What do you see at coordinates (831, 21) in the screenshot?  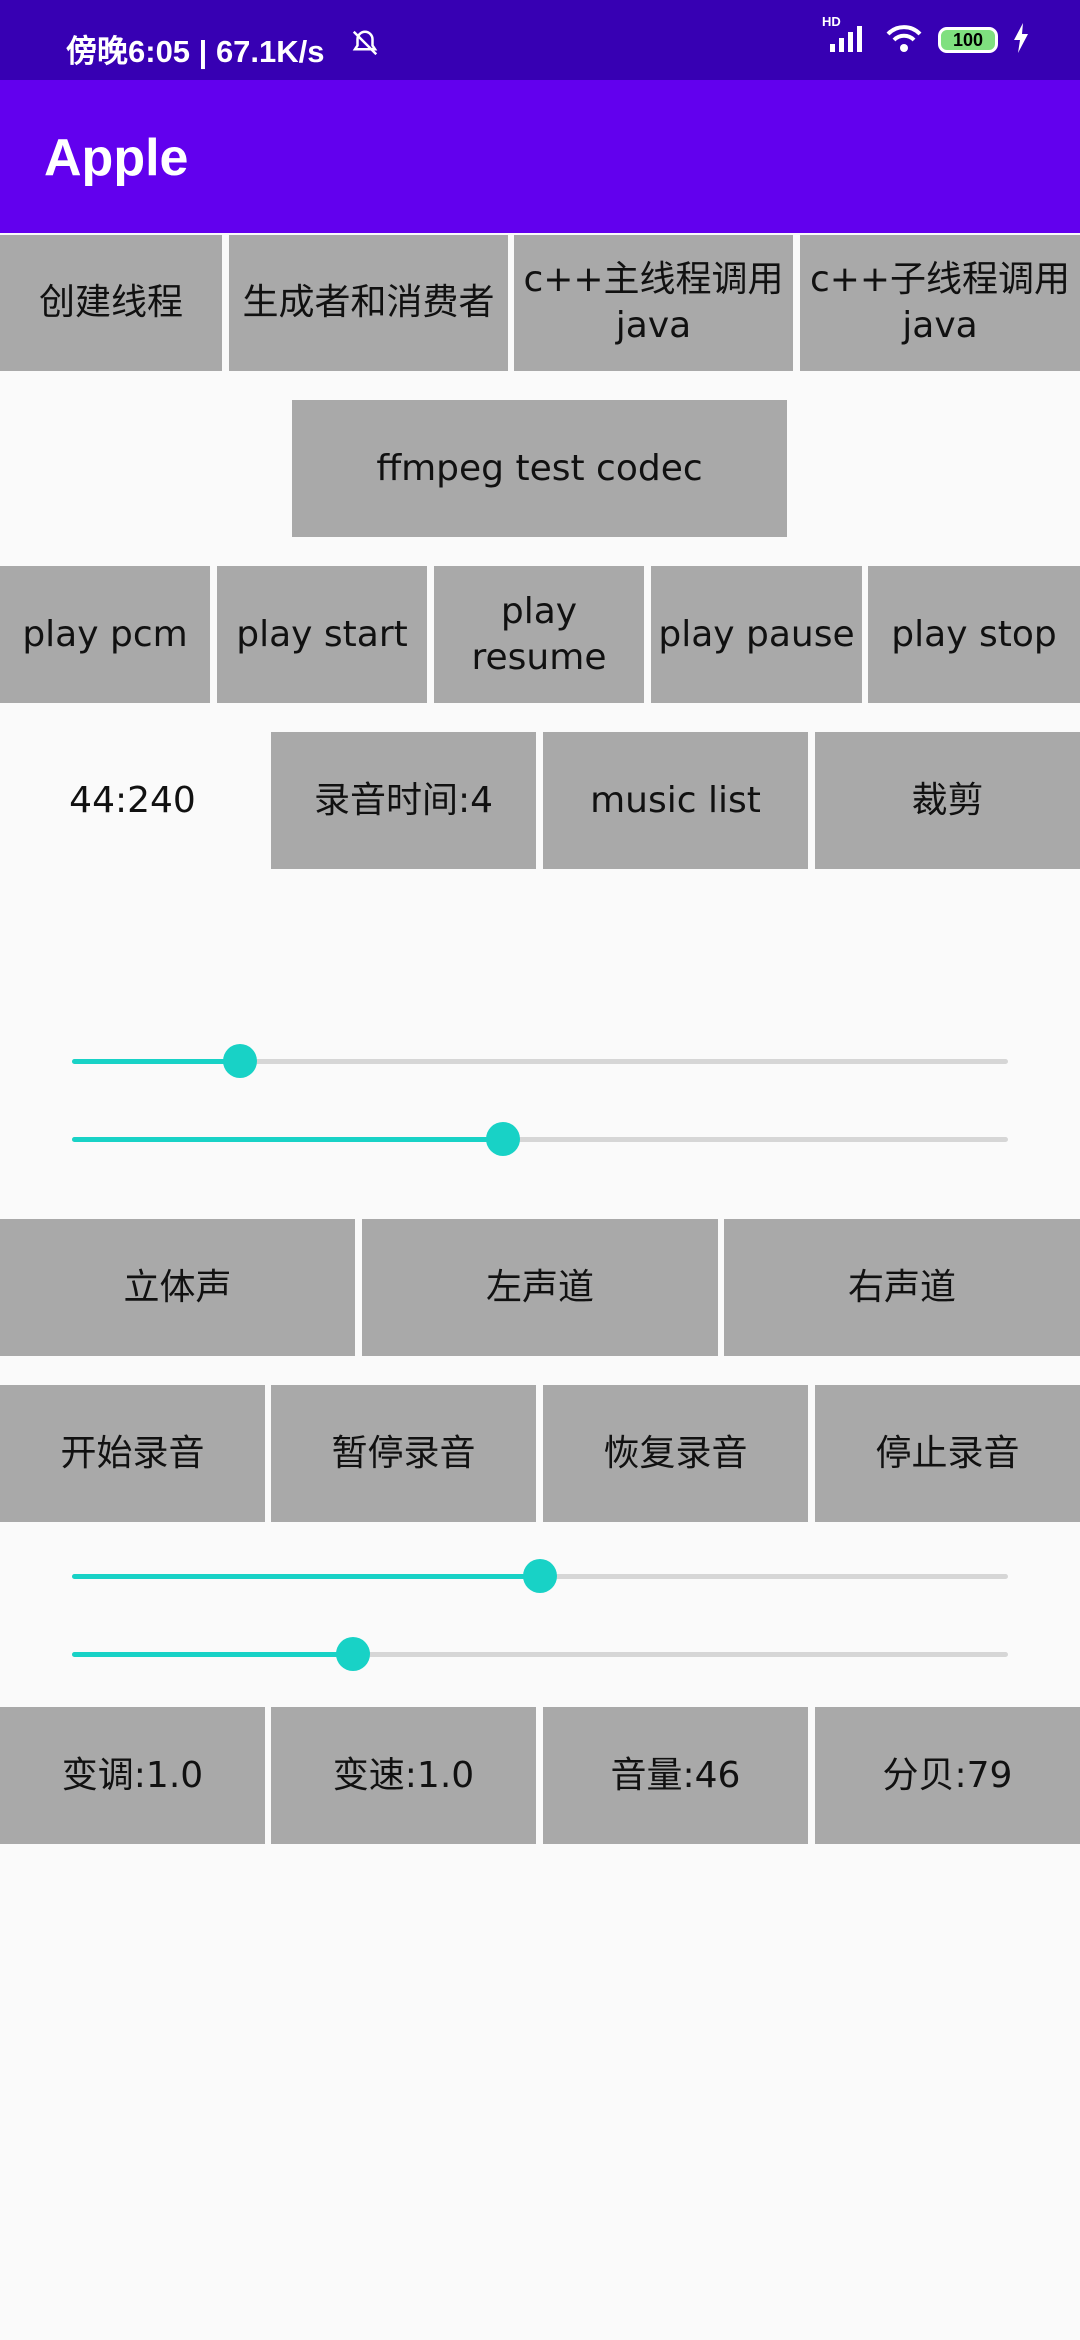 I see `network-type-label: HD` at bounding box center [831, 21].